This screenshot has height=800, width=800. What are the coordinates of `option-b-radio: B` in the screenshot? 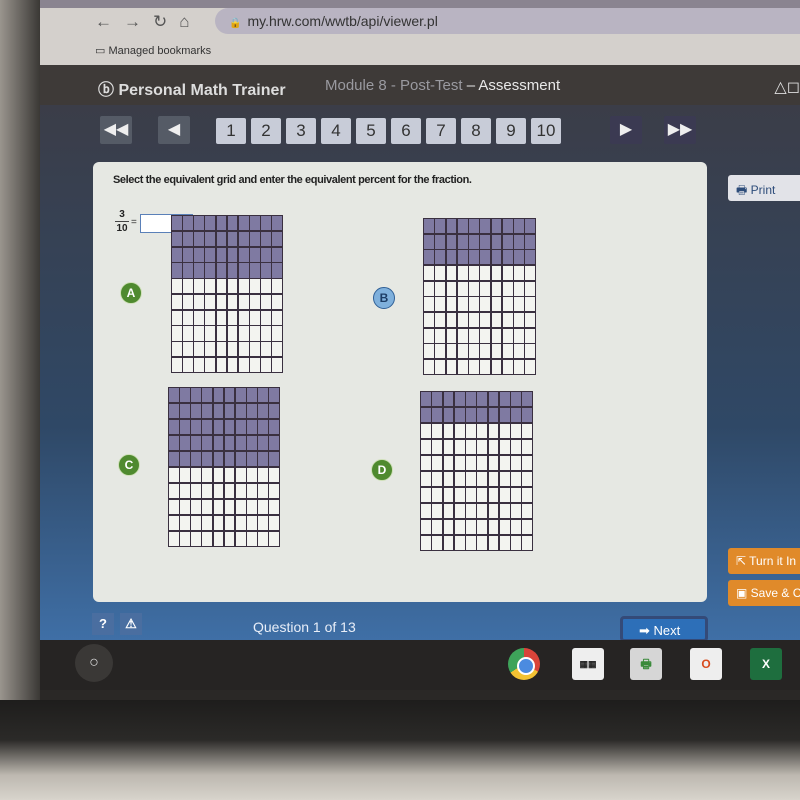 It's located at (384, 298).